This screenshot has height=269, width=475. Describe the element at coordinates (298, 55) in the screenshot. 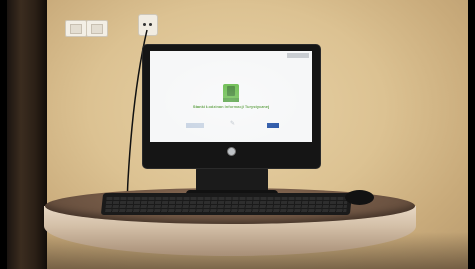

I see `screen-header-bar` at that location.